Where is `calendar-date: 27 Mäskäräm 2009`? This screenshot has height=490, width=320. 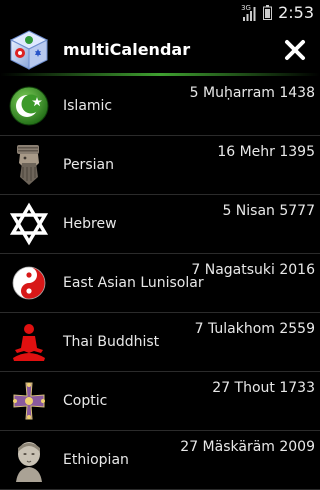
calendar-date: 27 Mäskäräm 2009 is located at coordinates (247, 447).